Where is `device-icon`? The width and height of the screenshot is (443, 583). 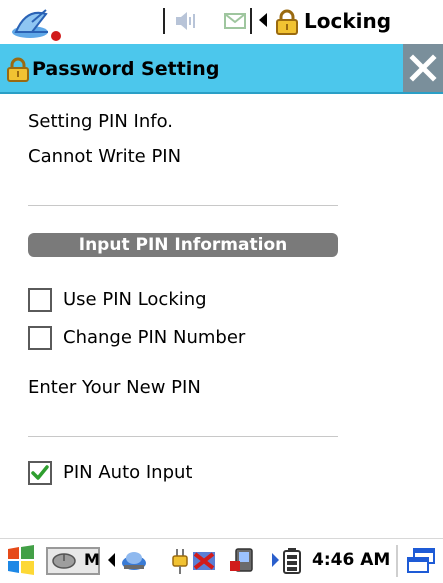 device-icon is located at coordinates (244, 561).